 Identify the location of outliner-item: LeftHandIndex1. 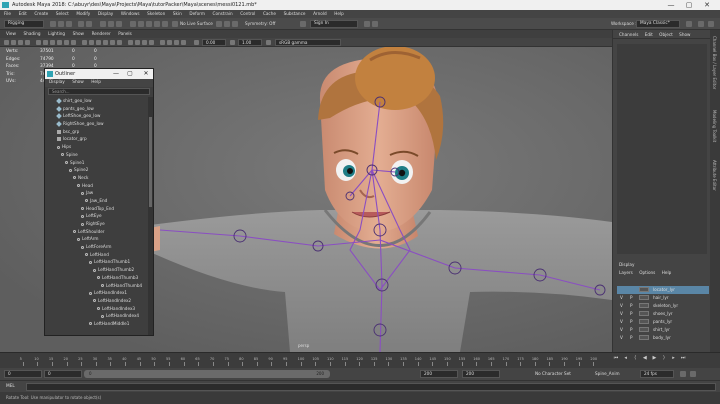
(96, 293).